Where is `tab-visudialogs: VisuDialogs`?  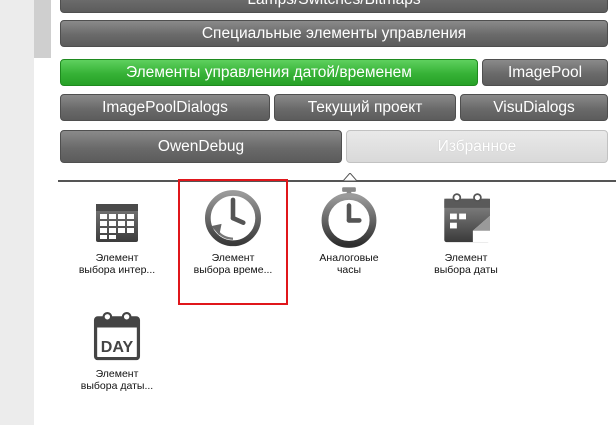
tab-visudialogs: VisuDialogs is located at coordinates (534, 107).